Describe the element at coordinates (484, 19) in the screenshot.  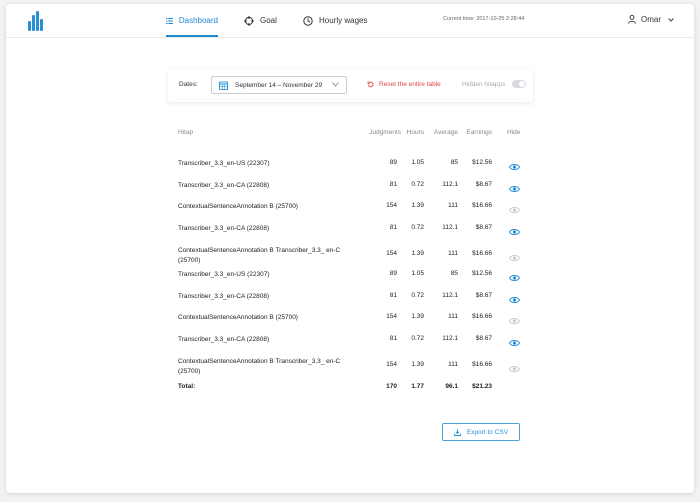
I see `current-time: Current time: 2017-10-25 2:28:44` at that location.